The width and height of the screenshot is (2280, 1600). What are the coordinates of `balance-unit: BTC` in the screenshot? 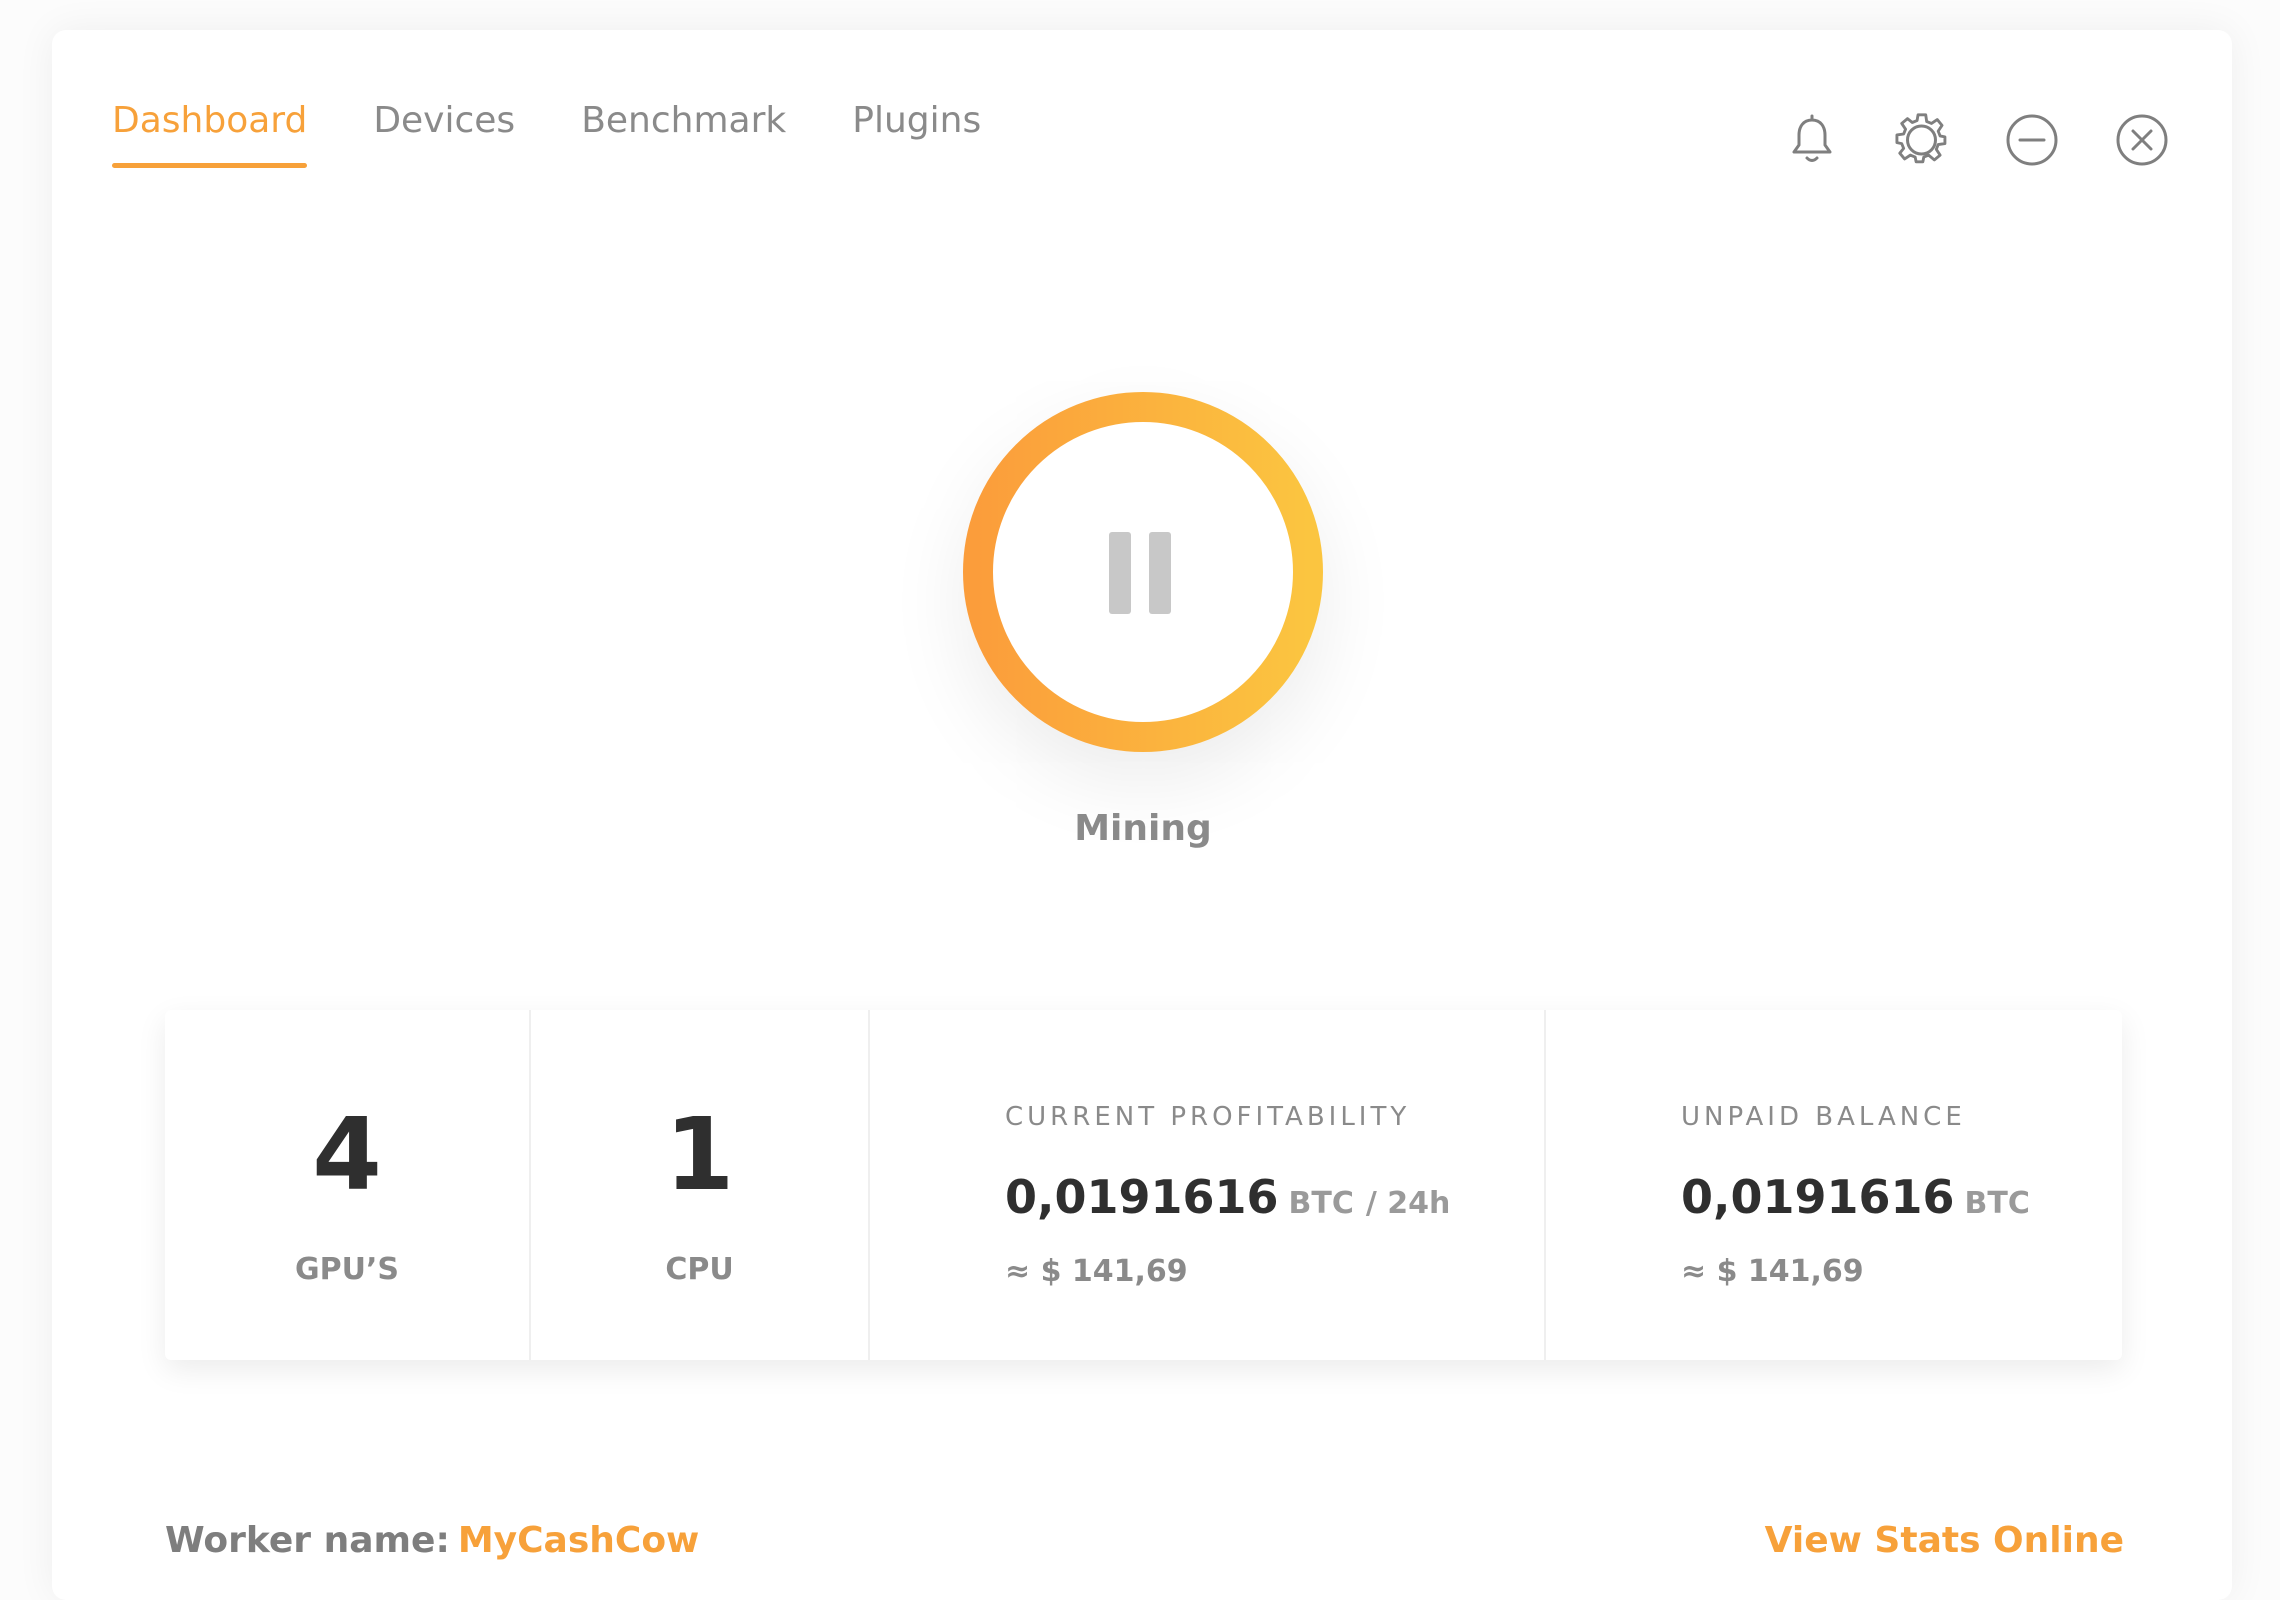 It's located at (1997, 1203).